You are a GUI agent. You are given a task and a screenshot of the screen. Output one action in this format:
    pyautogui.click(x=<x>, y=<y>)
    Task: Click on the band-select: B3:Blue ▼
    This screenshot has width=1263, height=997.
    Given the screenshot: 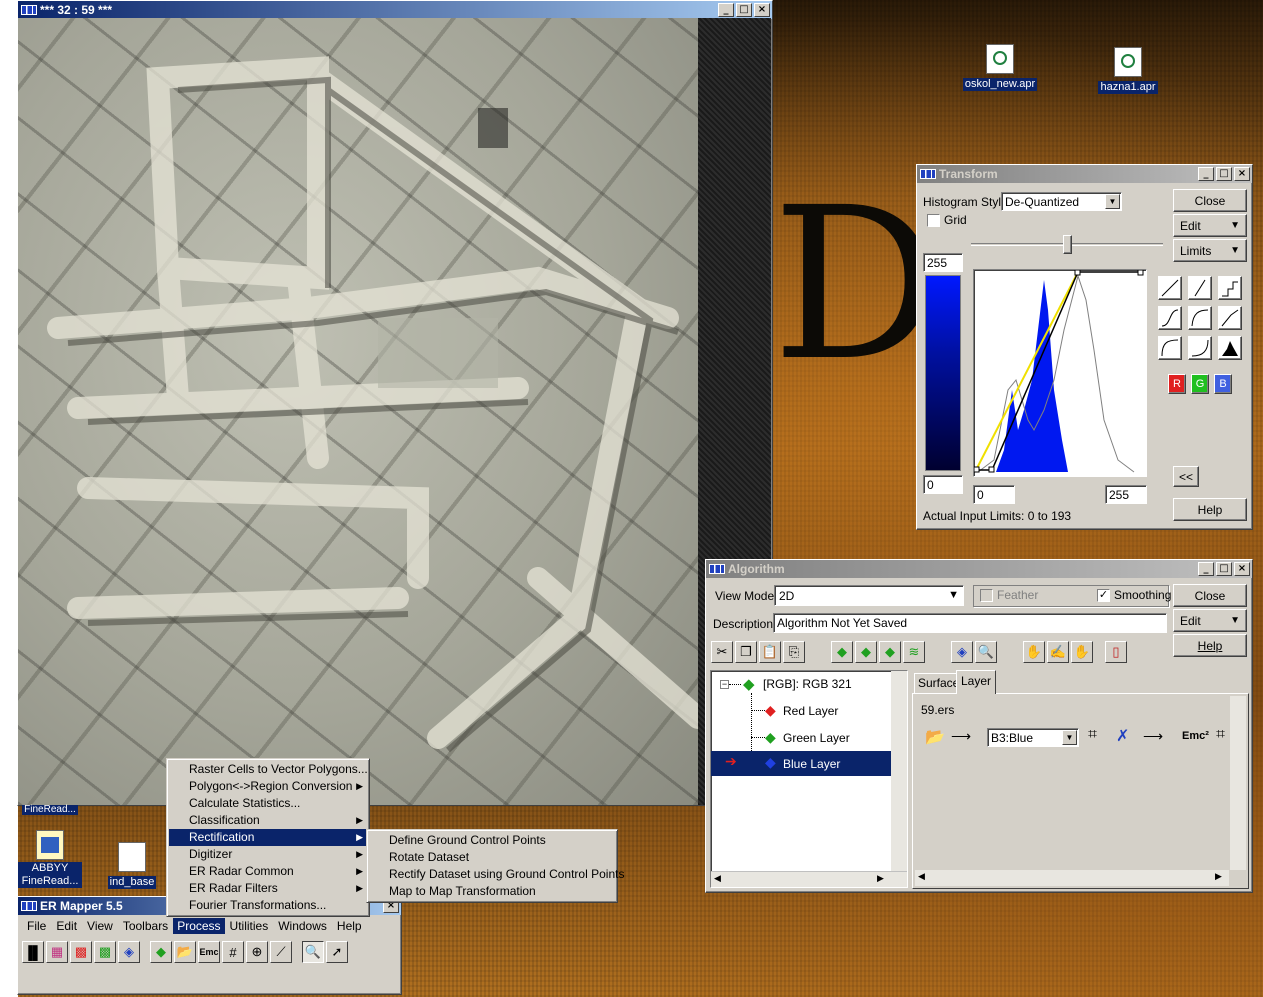 What is the action you would take?
    pyautogui.click(x=1033, y=737)
    